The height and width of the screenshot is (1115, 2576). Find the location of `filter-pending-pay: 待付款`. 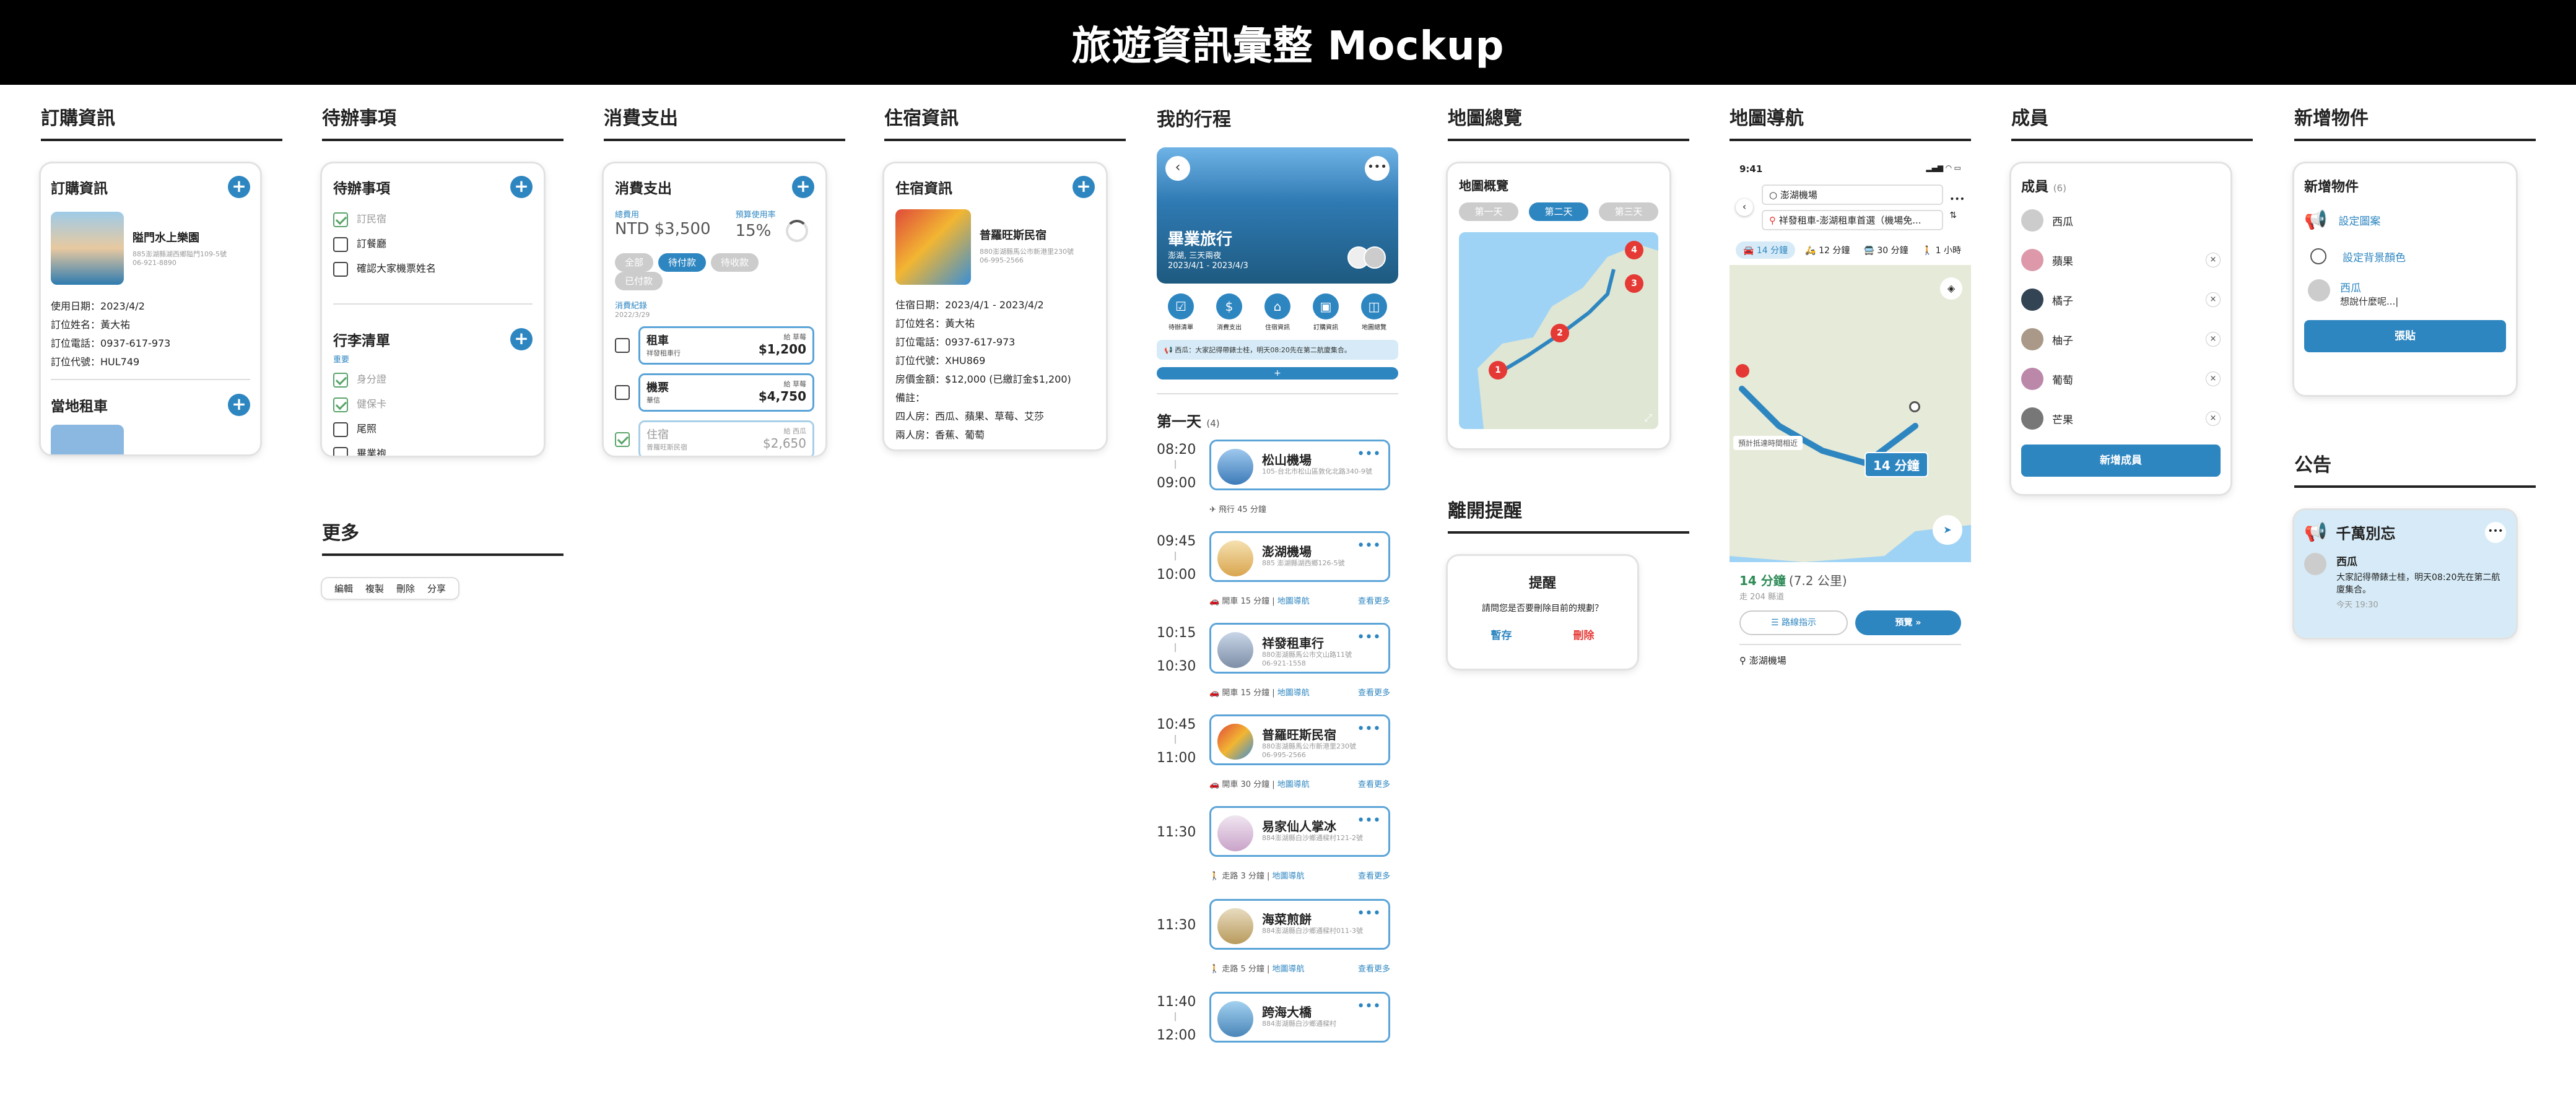

filter-pending-pay: 待付款 is located at coordinates (682, 262).